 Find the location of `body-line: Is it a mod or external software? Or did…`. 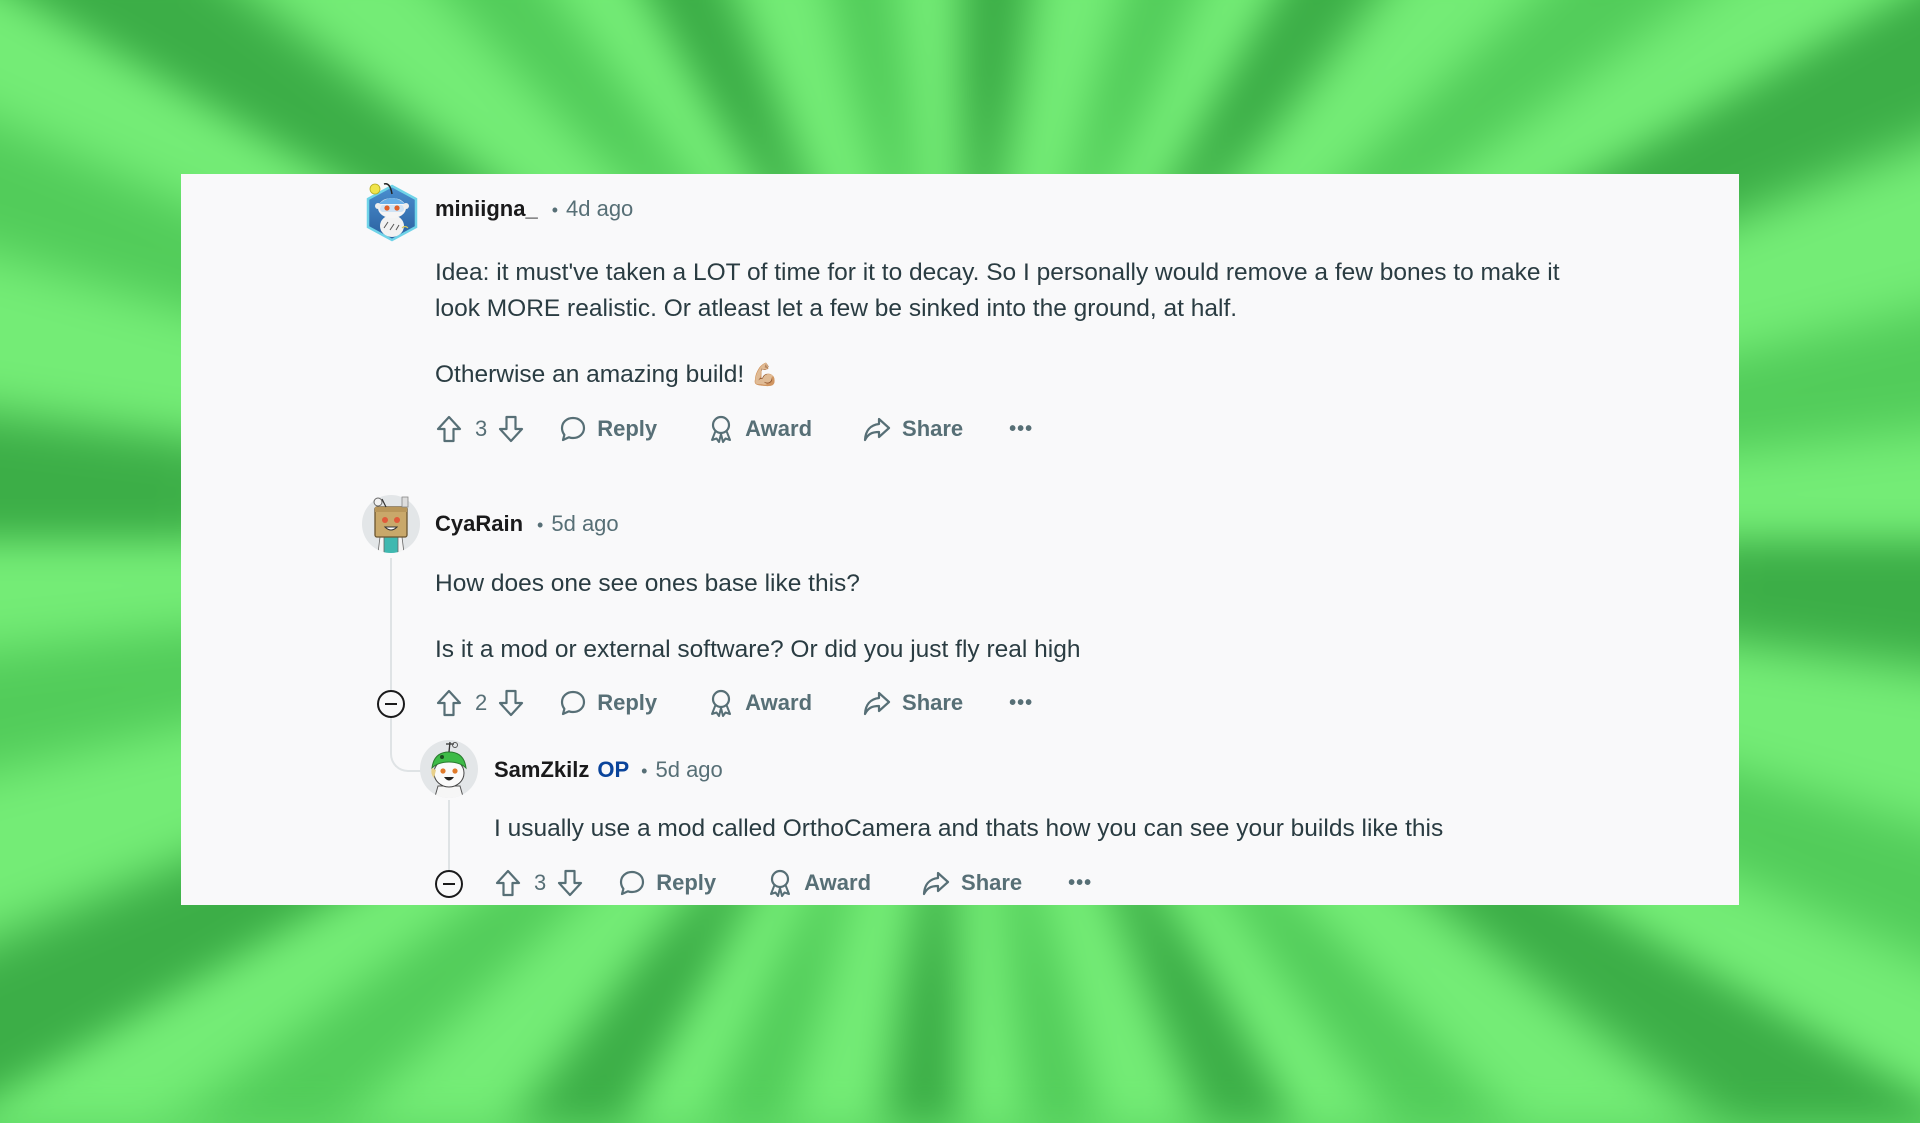

body-line: Is it a mod or external software? Or did… is located at coordinates (758, 649).